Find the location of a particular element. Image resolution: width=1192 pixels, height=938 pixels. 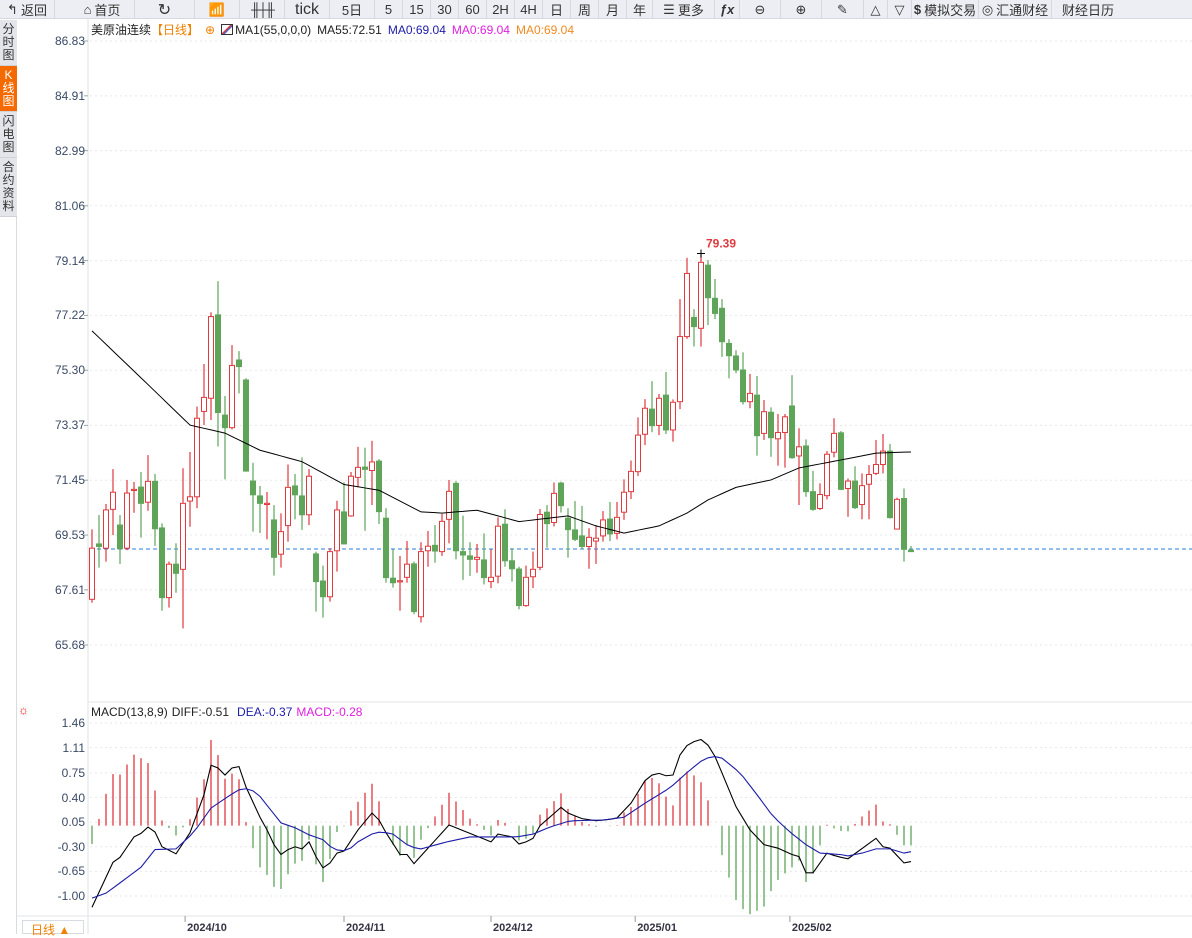

ma0-value-orange: MA0:69.04 is located at coordinates (544, 29).